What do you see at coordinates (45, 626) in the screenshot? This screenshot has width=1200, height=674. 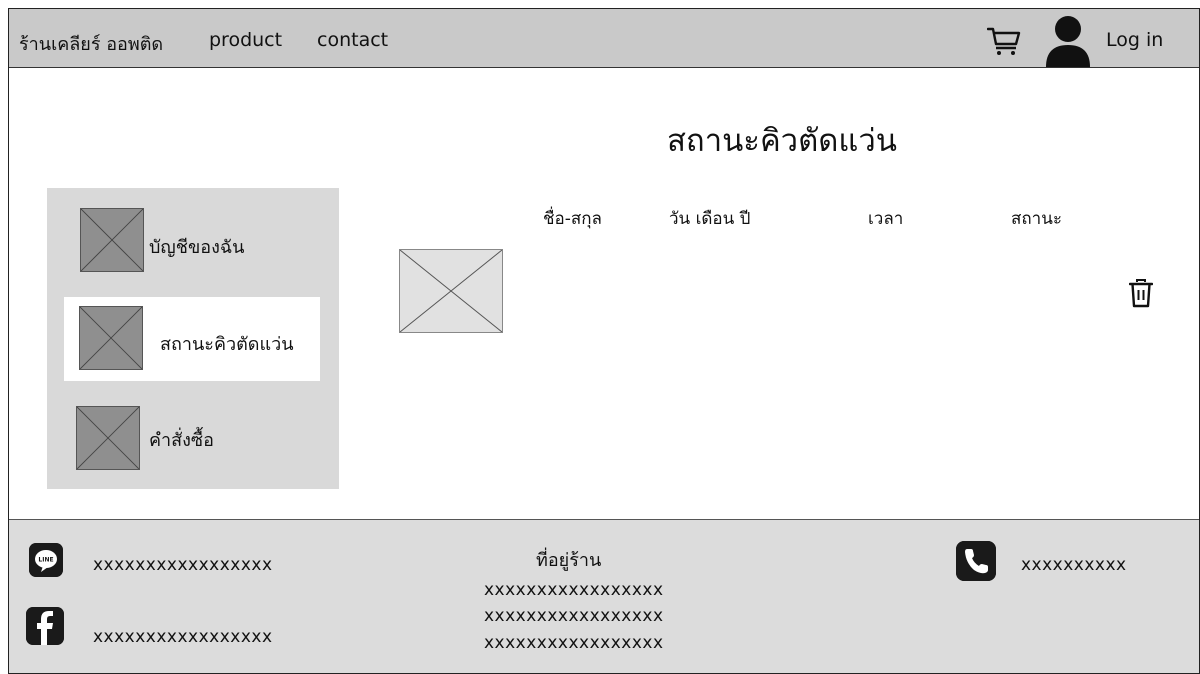 I see `facebook-icon` at bounding box center [45, 626].